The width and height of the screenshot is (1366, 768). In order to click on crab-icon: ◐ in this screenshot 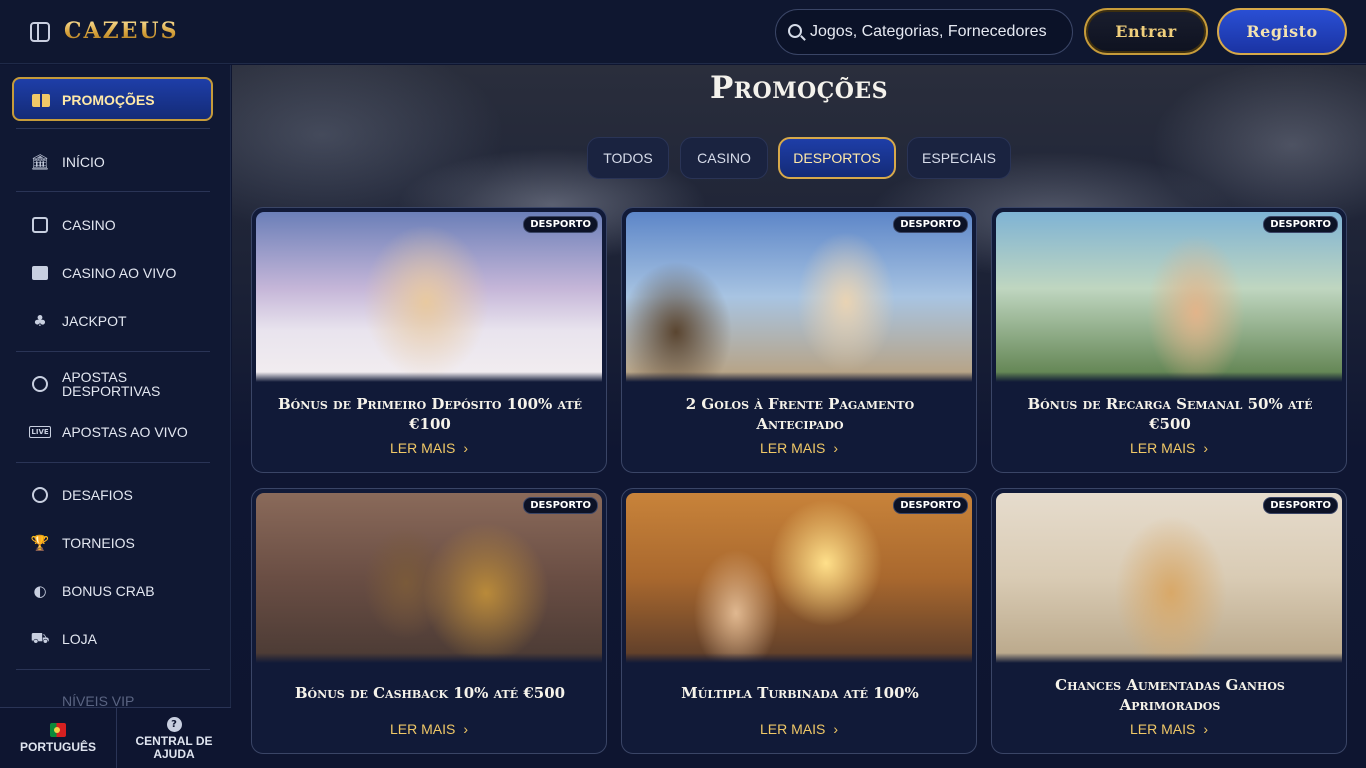, I will do `click(40, 591)`.